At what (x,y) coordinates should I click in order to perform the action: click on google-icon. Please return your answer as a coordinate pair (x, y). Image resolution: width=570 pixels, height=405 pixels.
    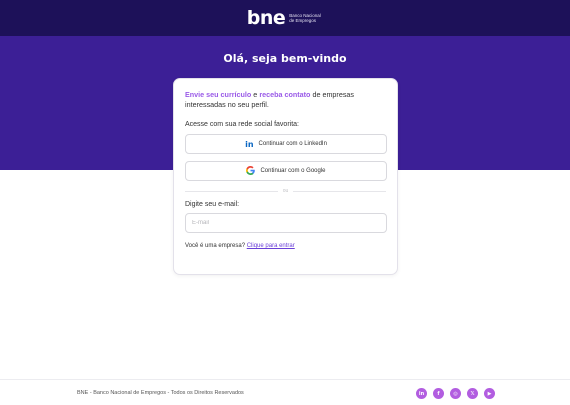
    Looking at the image, I should click on (251, 171).